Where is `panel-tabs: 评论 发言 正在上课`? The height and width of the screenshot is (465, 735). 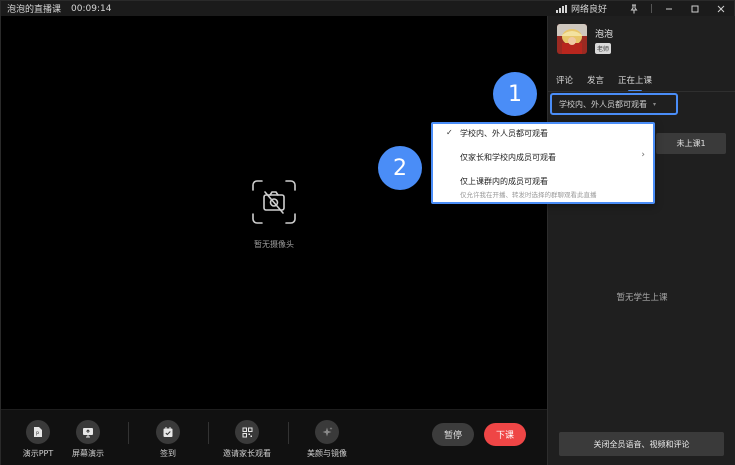
panel-tabs: 评论 发言 正在上课 is located at coordinates (604, 83).